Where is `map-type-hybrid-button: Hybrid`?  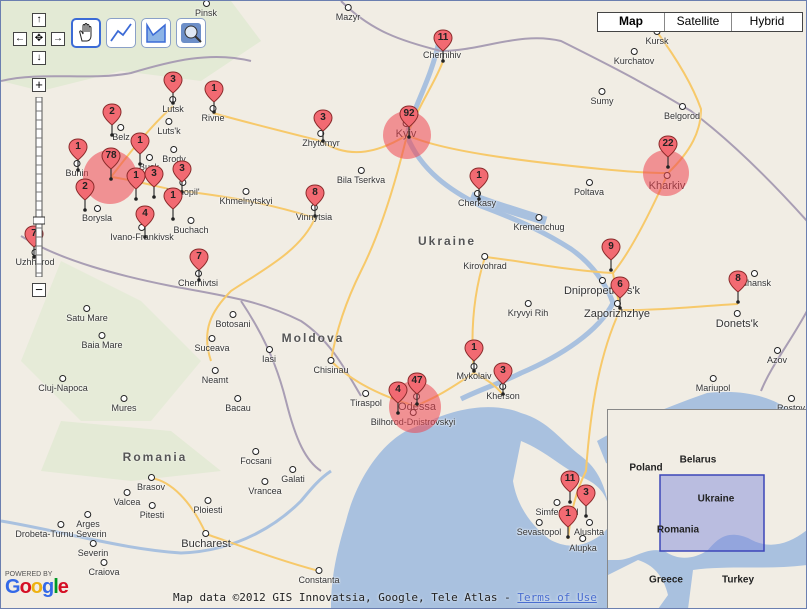 map-type-hybrid-button: Hybrid is located at coordinates (766, 22).